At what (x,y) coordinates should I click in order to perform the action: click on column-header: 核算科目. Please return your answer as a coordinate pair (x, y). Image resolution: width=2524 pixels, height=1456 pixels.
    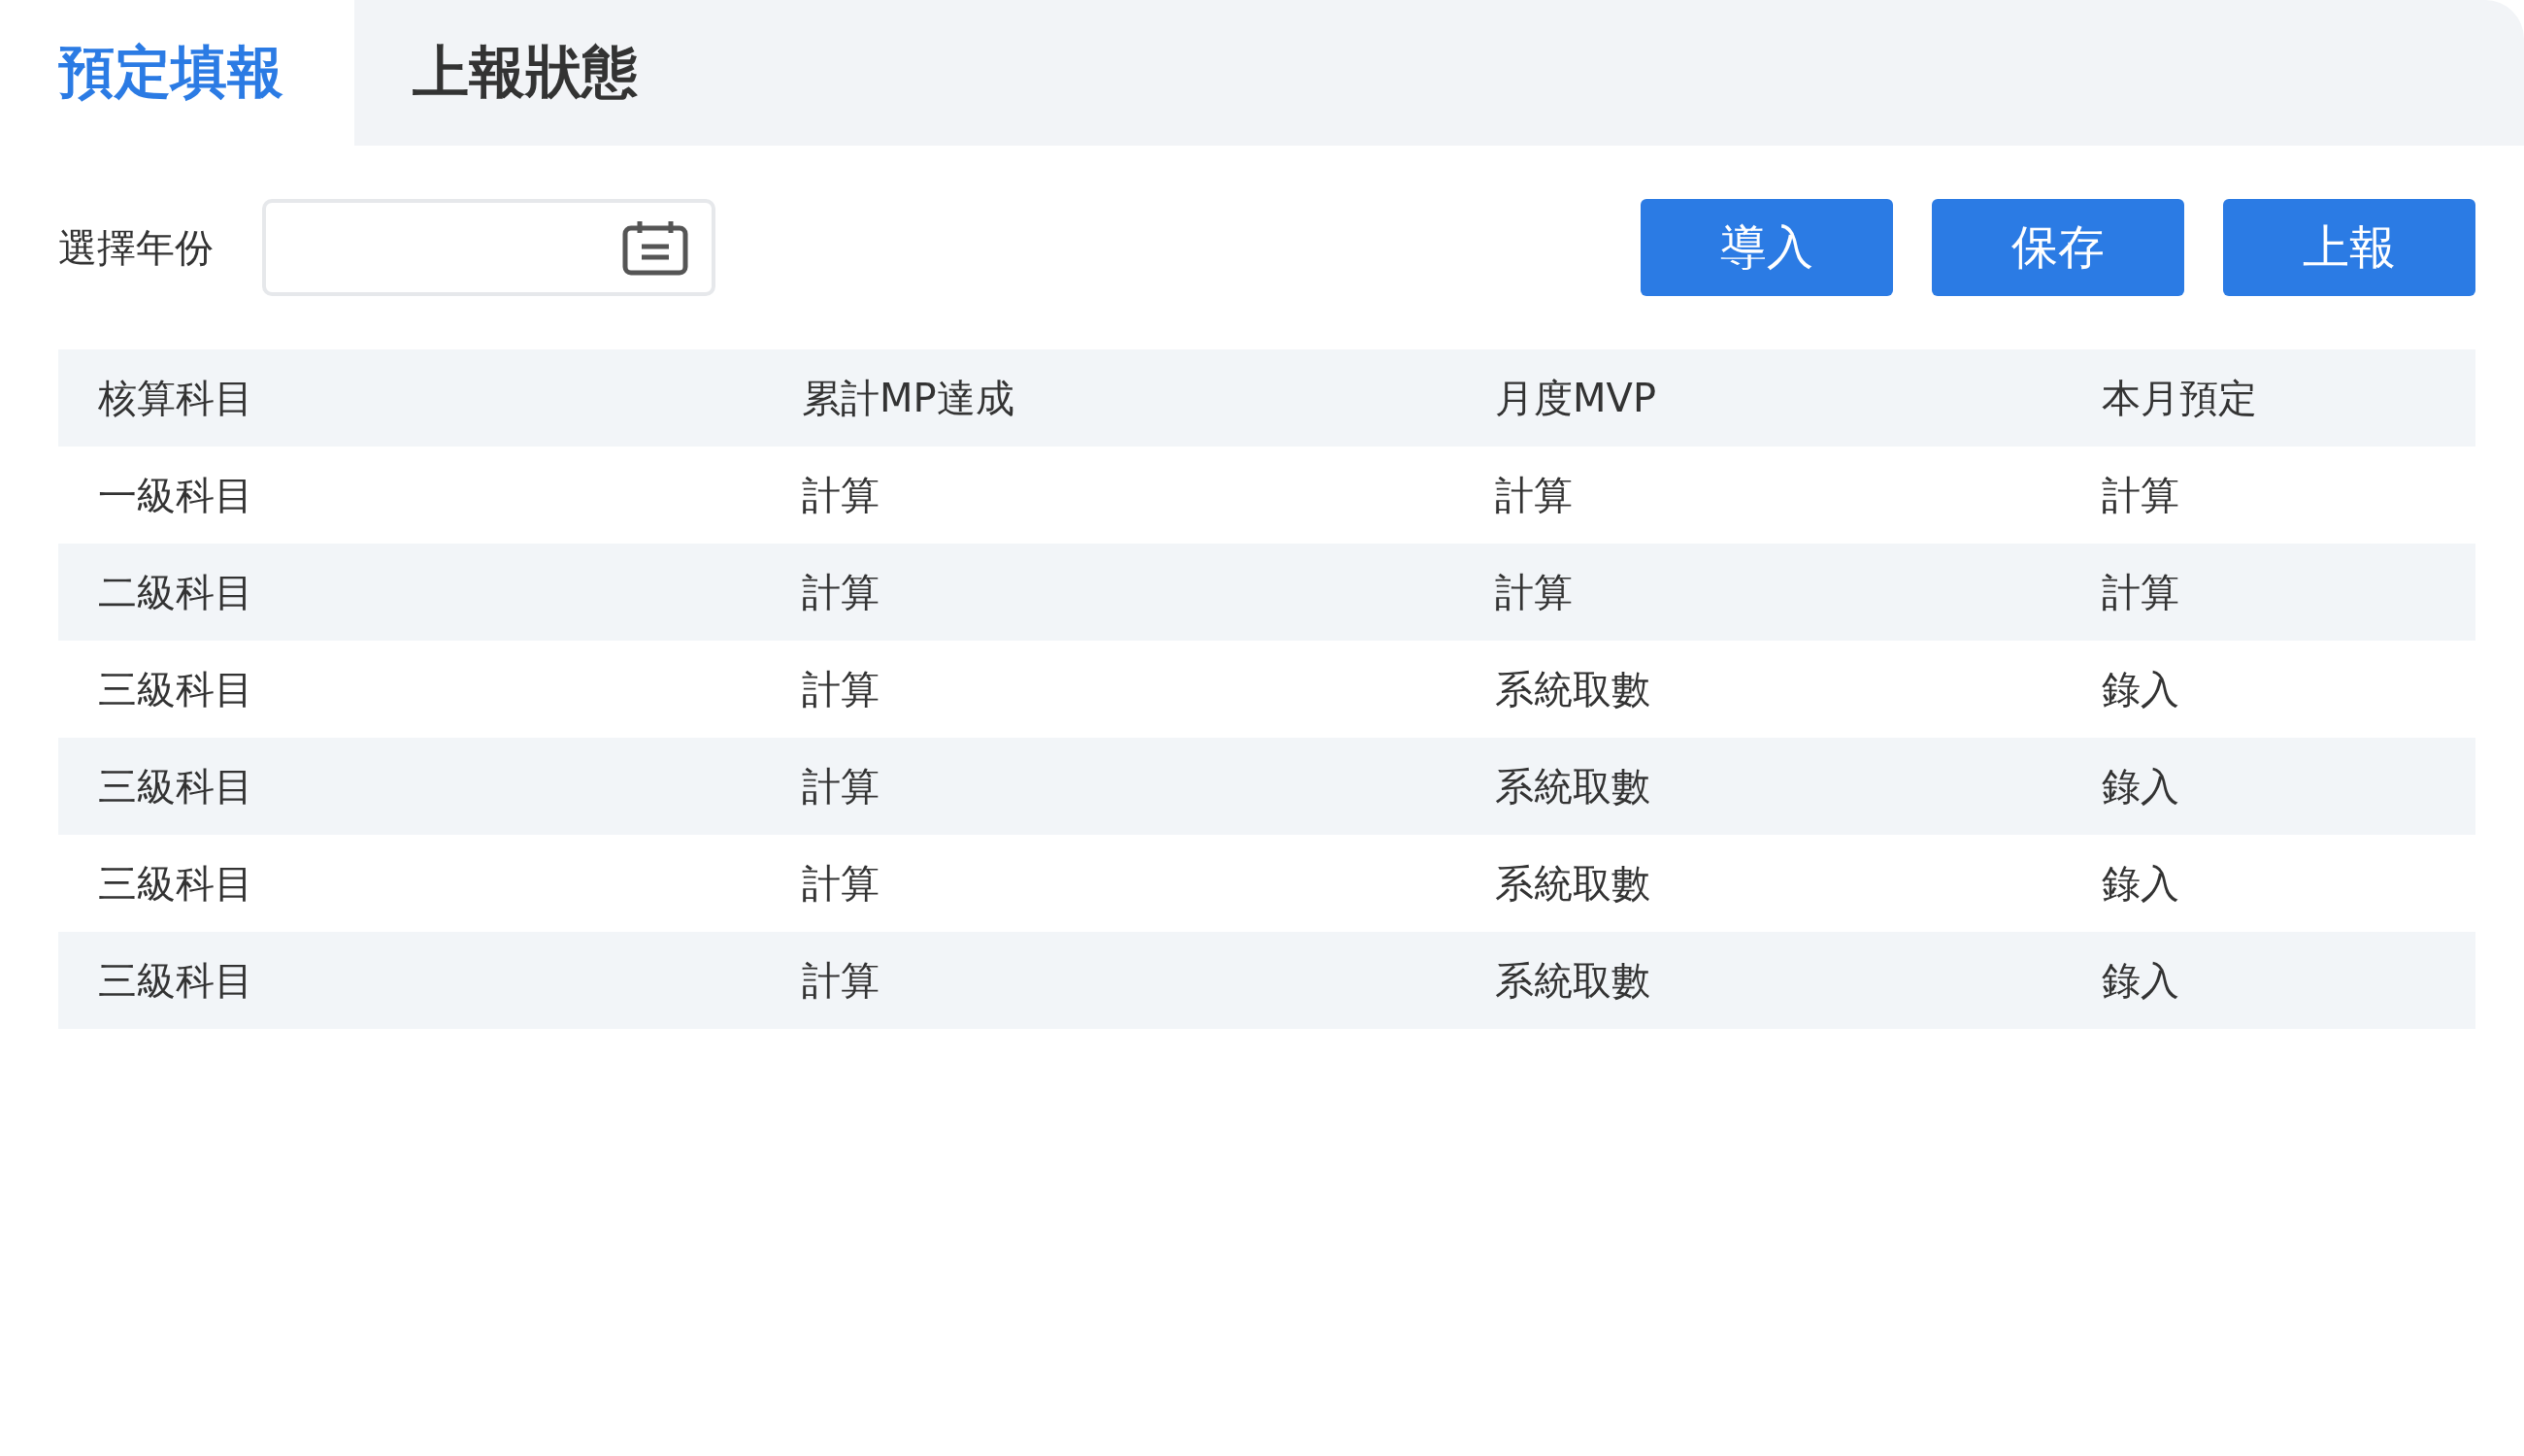
    Looking at the image, I should click on (175, 398).